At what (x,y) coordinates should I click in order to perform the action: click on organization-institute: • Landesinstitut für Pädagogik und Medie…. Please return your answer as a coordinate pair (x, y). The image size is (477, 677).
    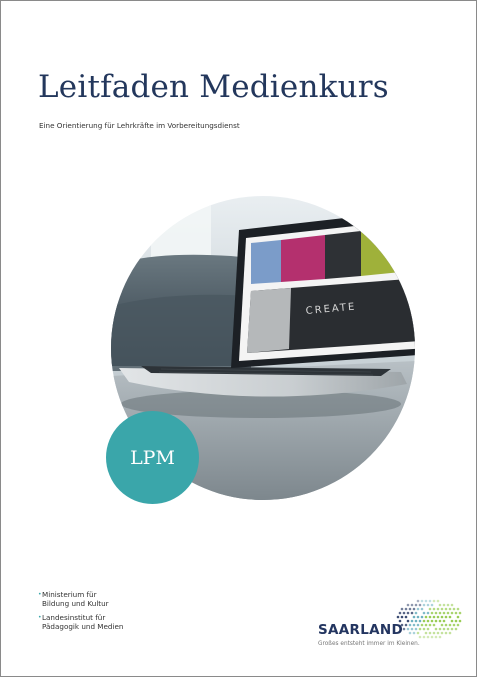
    Looking at the image, I should click on (81, 622).